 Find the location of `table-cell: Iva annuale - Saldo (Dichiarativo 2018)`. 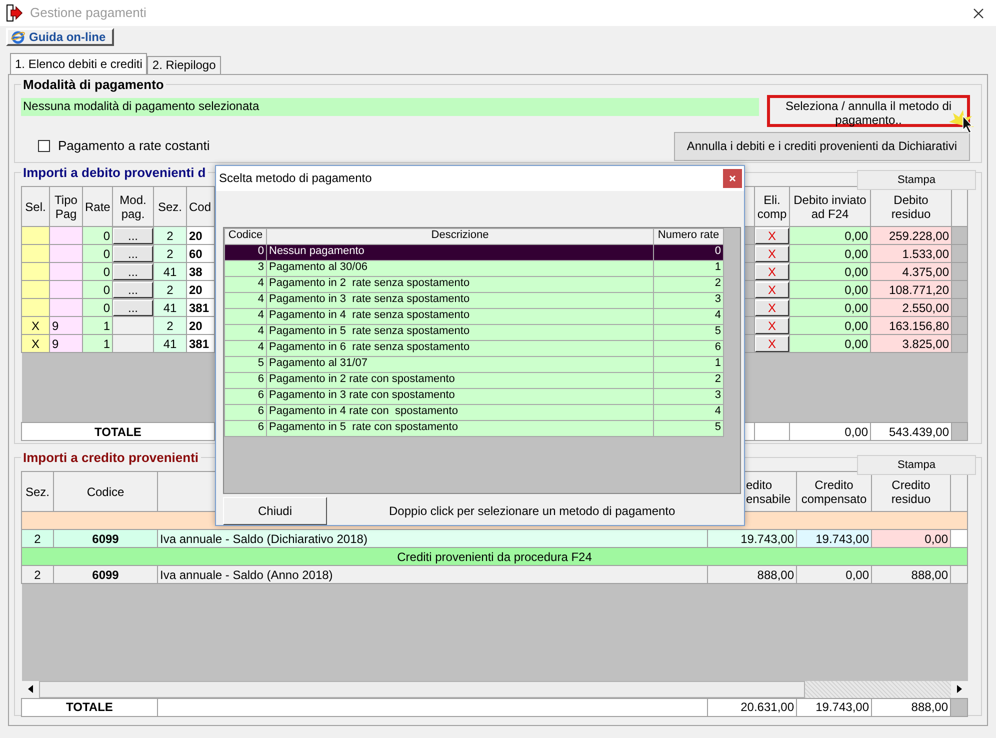

table-cell: Iva annuale - Saldo (Dichiarativo 2018) is located at coordinates (433, 539).